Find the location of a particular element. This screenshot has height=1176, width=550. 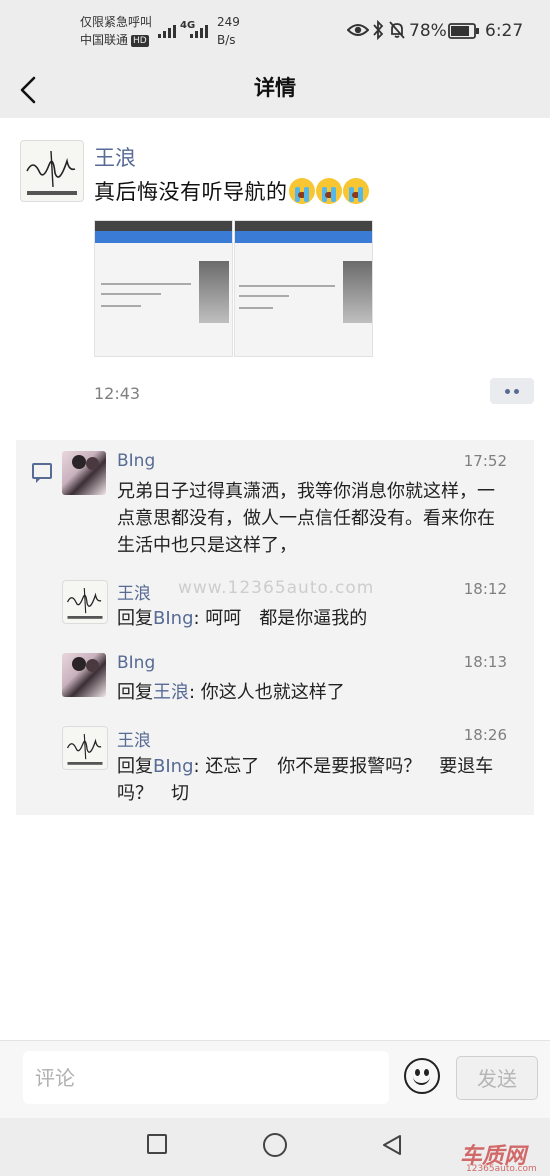

reply-content: : 呵呵 都是你逼我的 is located at coordinates (280, 618).